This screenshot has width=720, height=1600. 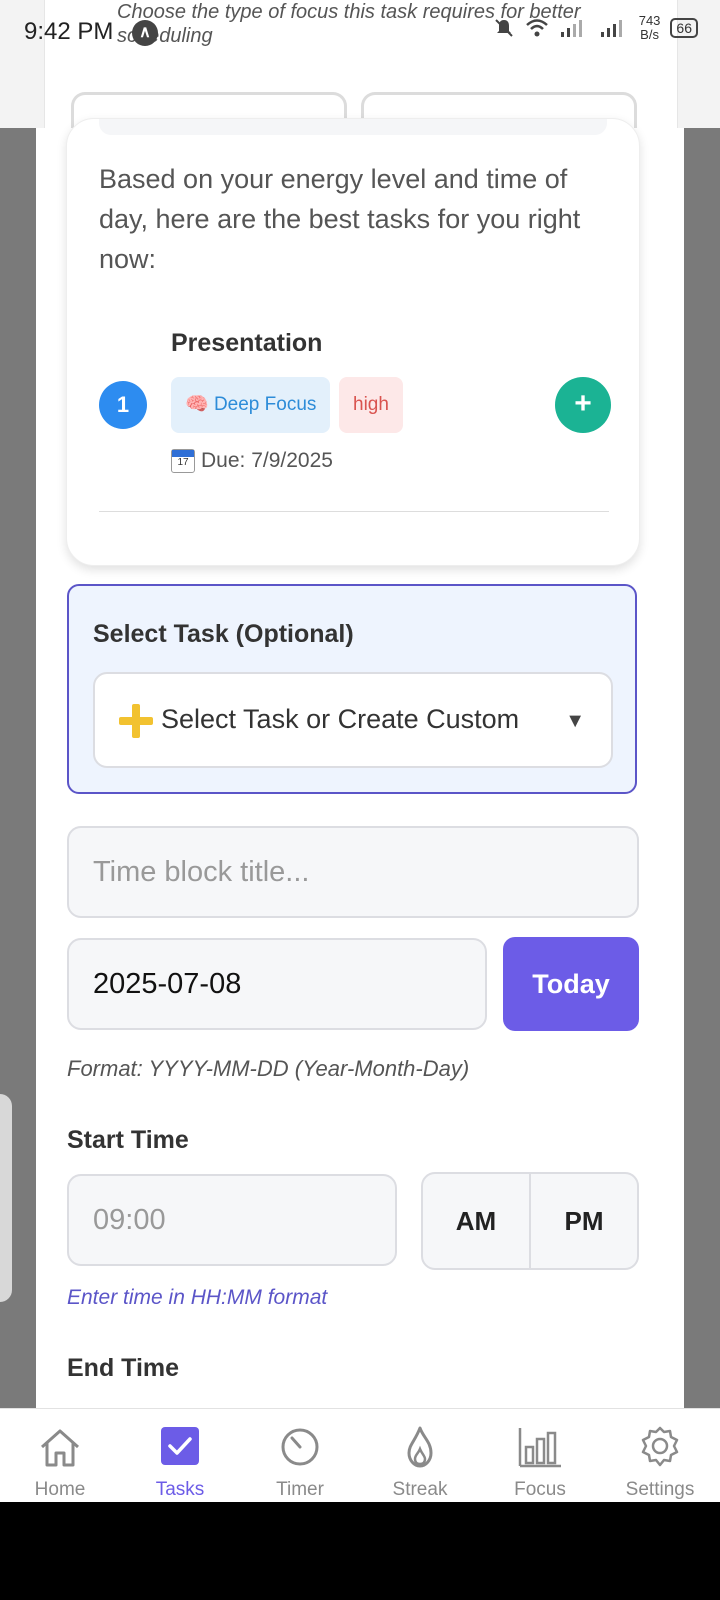 What do you see at coordinates (180, 1489) in the screenshot?
I see `nav-label: Tasks` at bounding box center [180, 1489].